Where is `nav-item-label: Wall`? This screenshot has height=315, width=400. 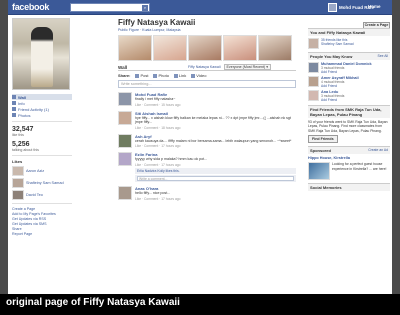 nav-item-label: Wall is located at coordinates (22, 97).